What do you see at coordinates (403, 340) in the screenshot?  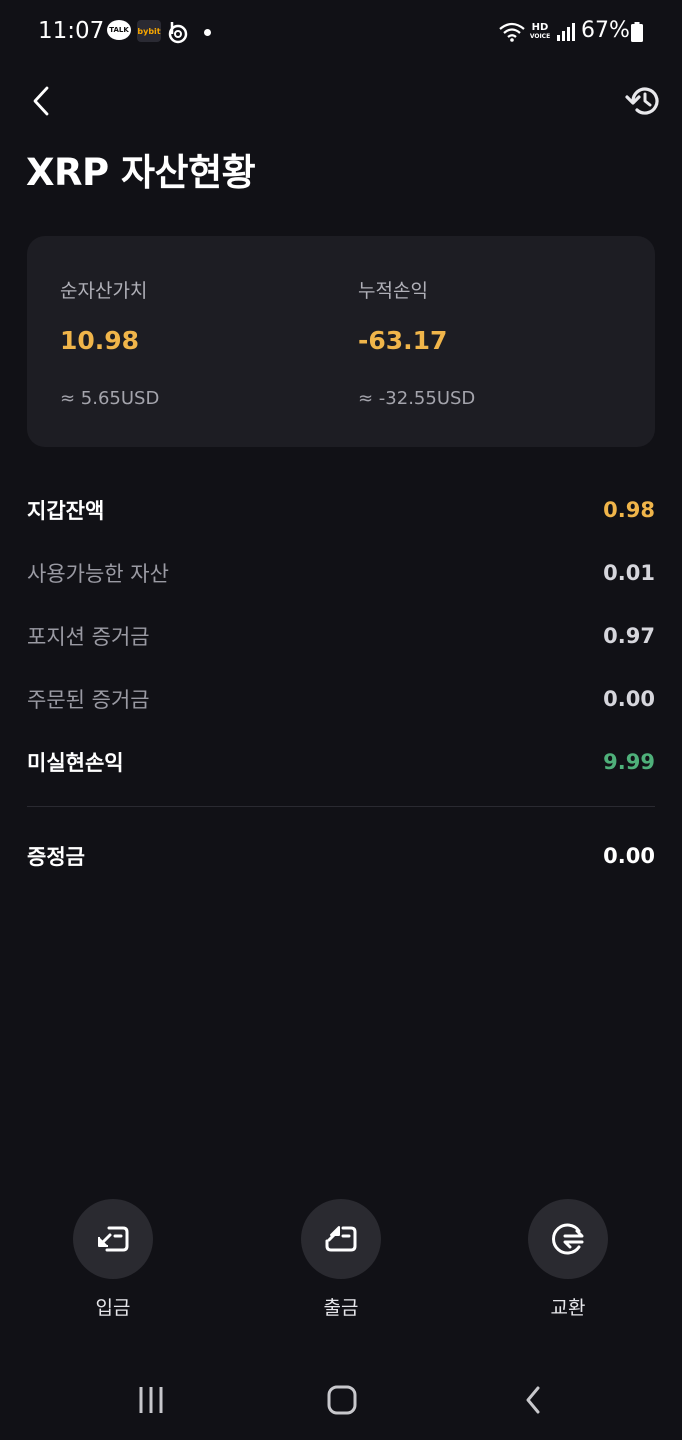 I see `pnl-value: -63.17` at bounding box center [403, 340].